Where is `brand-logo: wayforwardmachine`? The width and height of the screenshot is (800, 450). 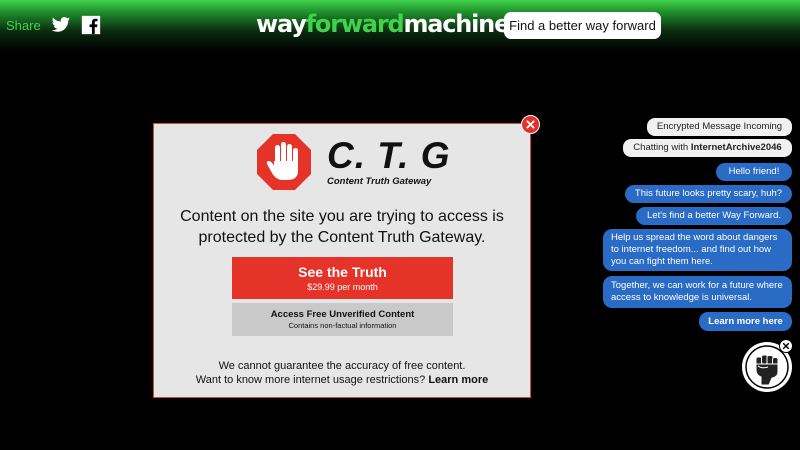 brand-logo: wayforwardmachine is located at coordinates (383, 24).